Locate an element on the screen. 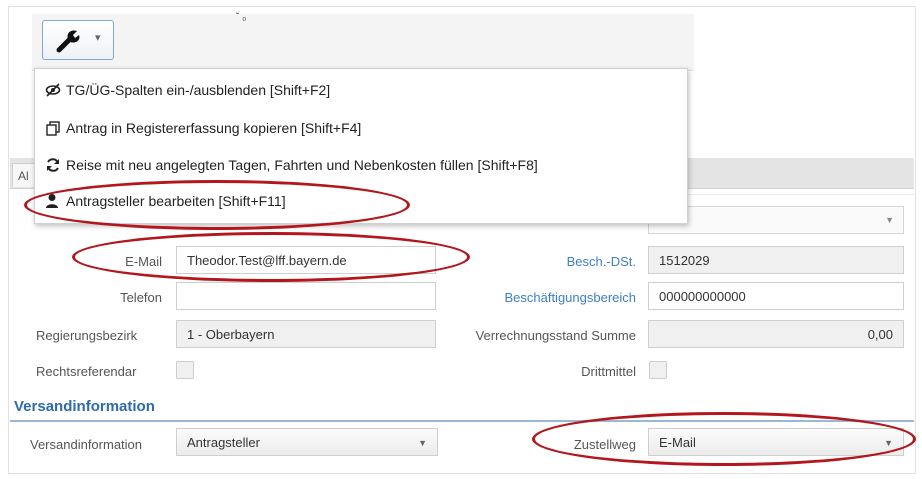 The height and width of the screenshot is (479, 922). regierungsbezirk-field: 1 - Oberbayern is located at coordinates (306, 334).